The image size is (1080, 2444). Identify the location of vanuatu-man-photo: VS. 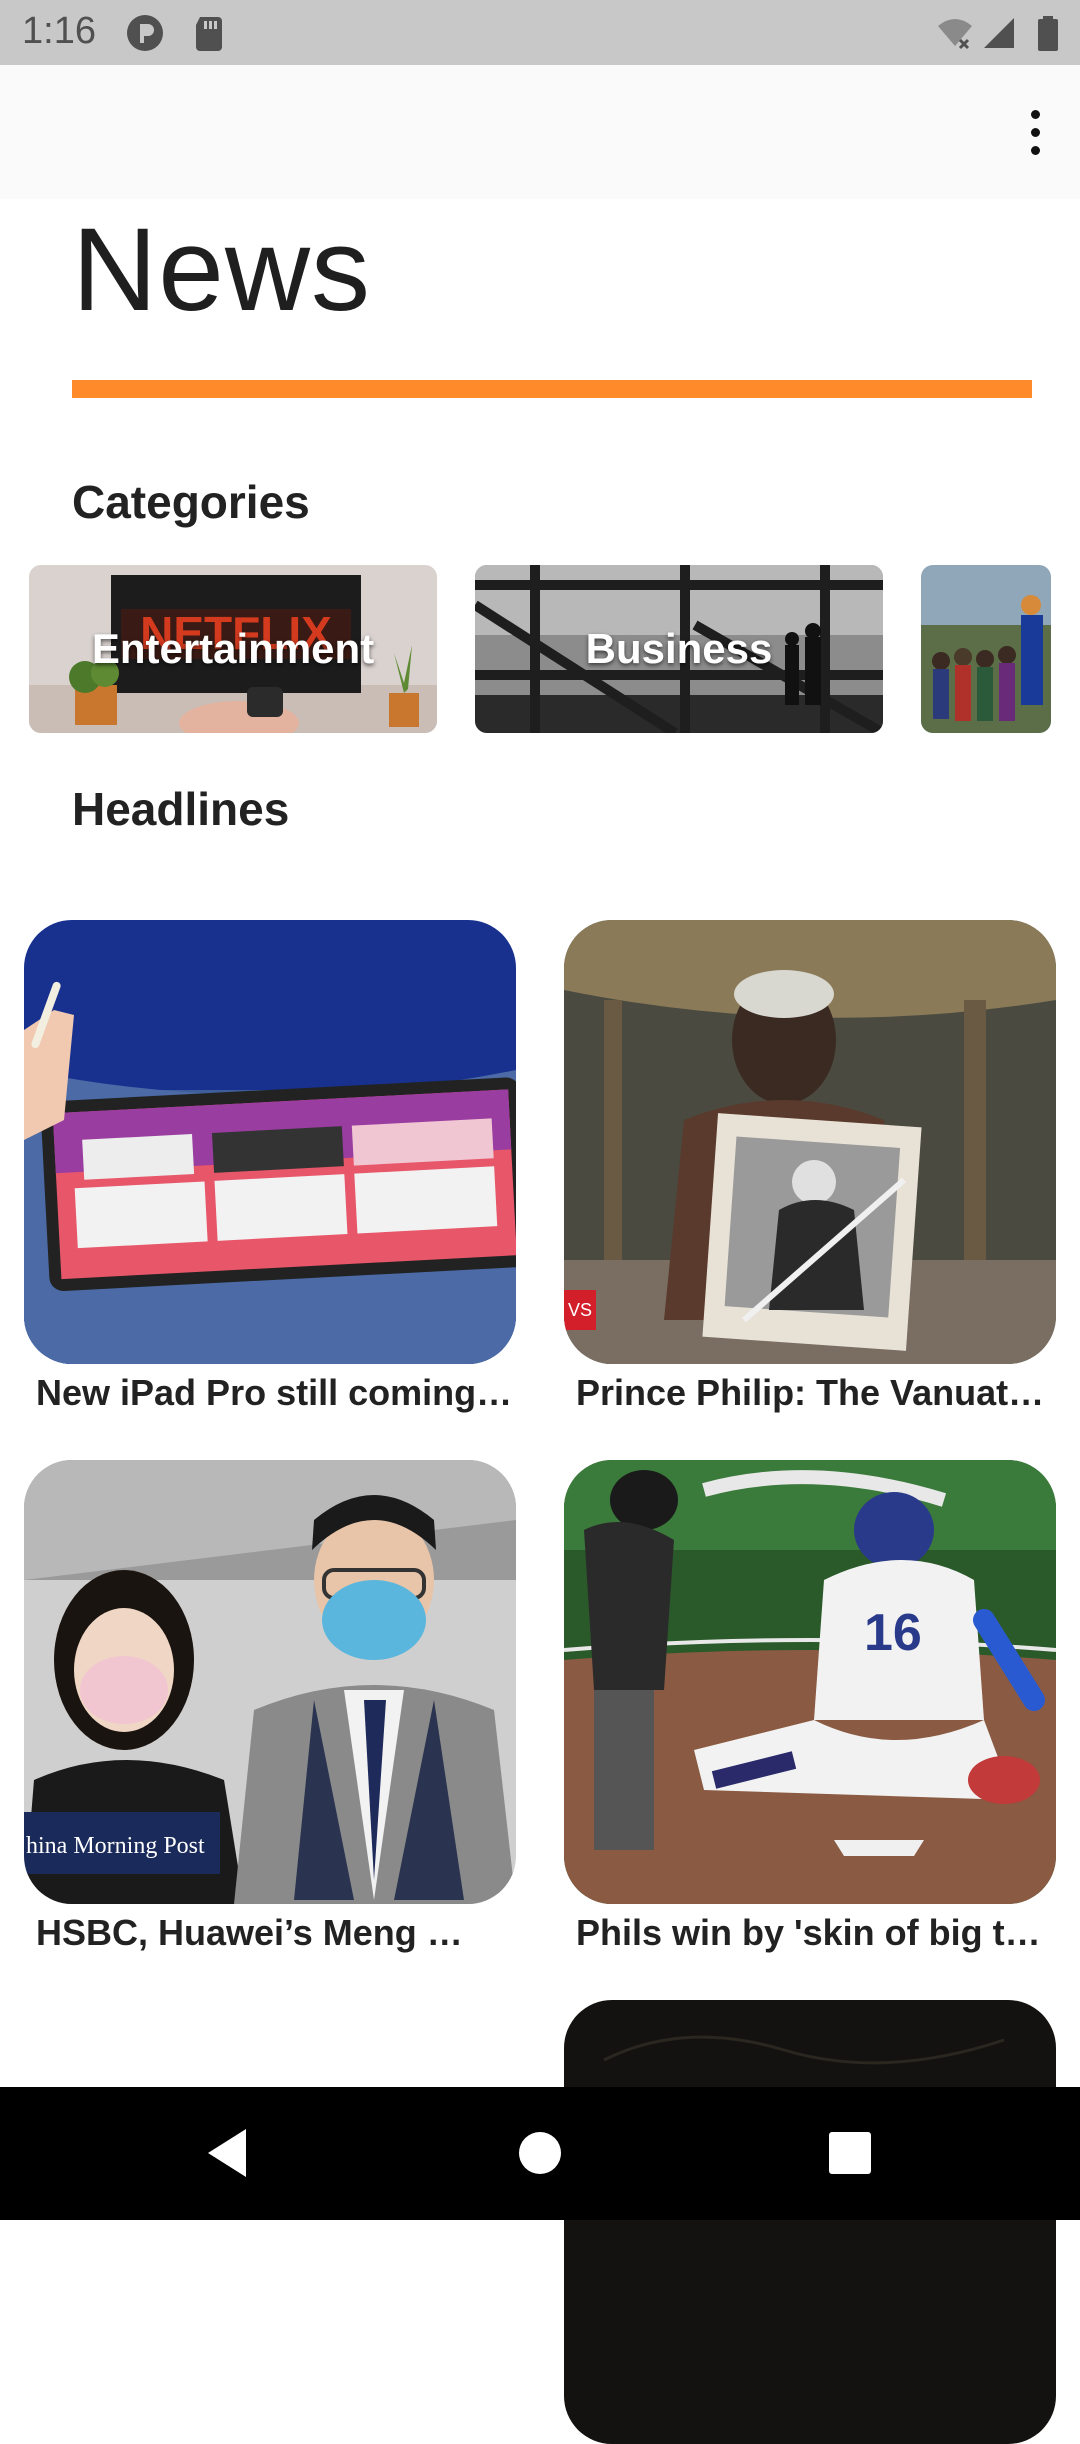
(810, 1142).